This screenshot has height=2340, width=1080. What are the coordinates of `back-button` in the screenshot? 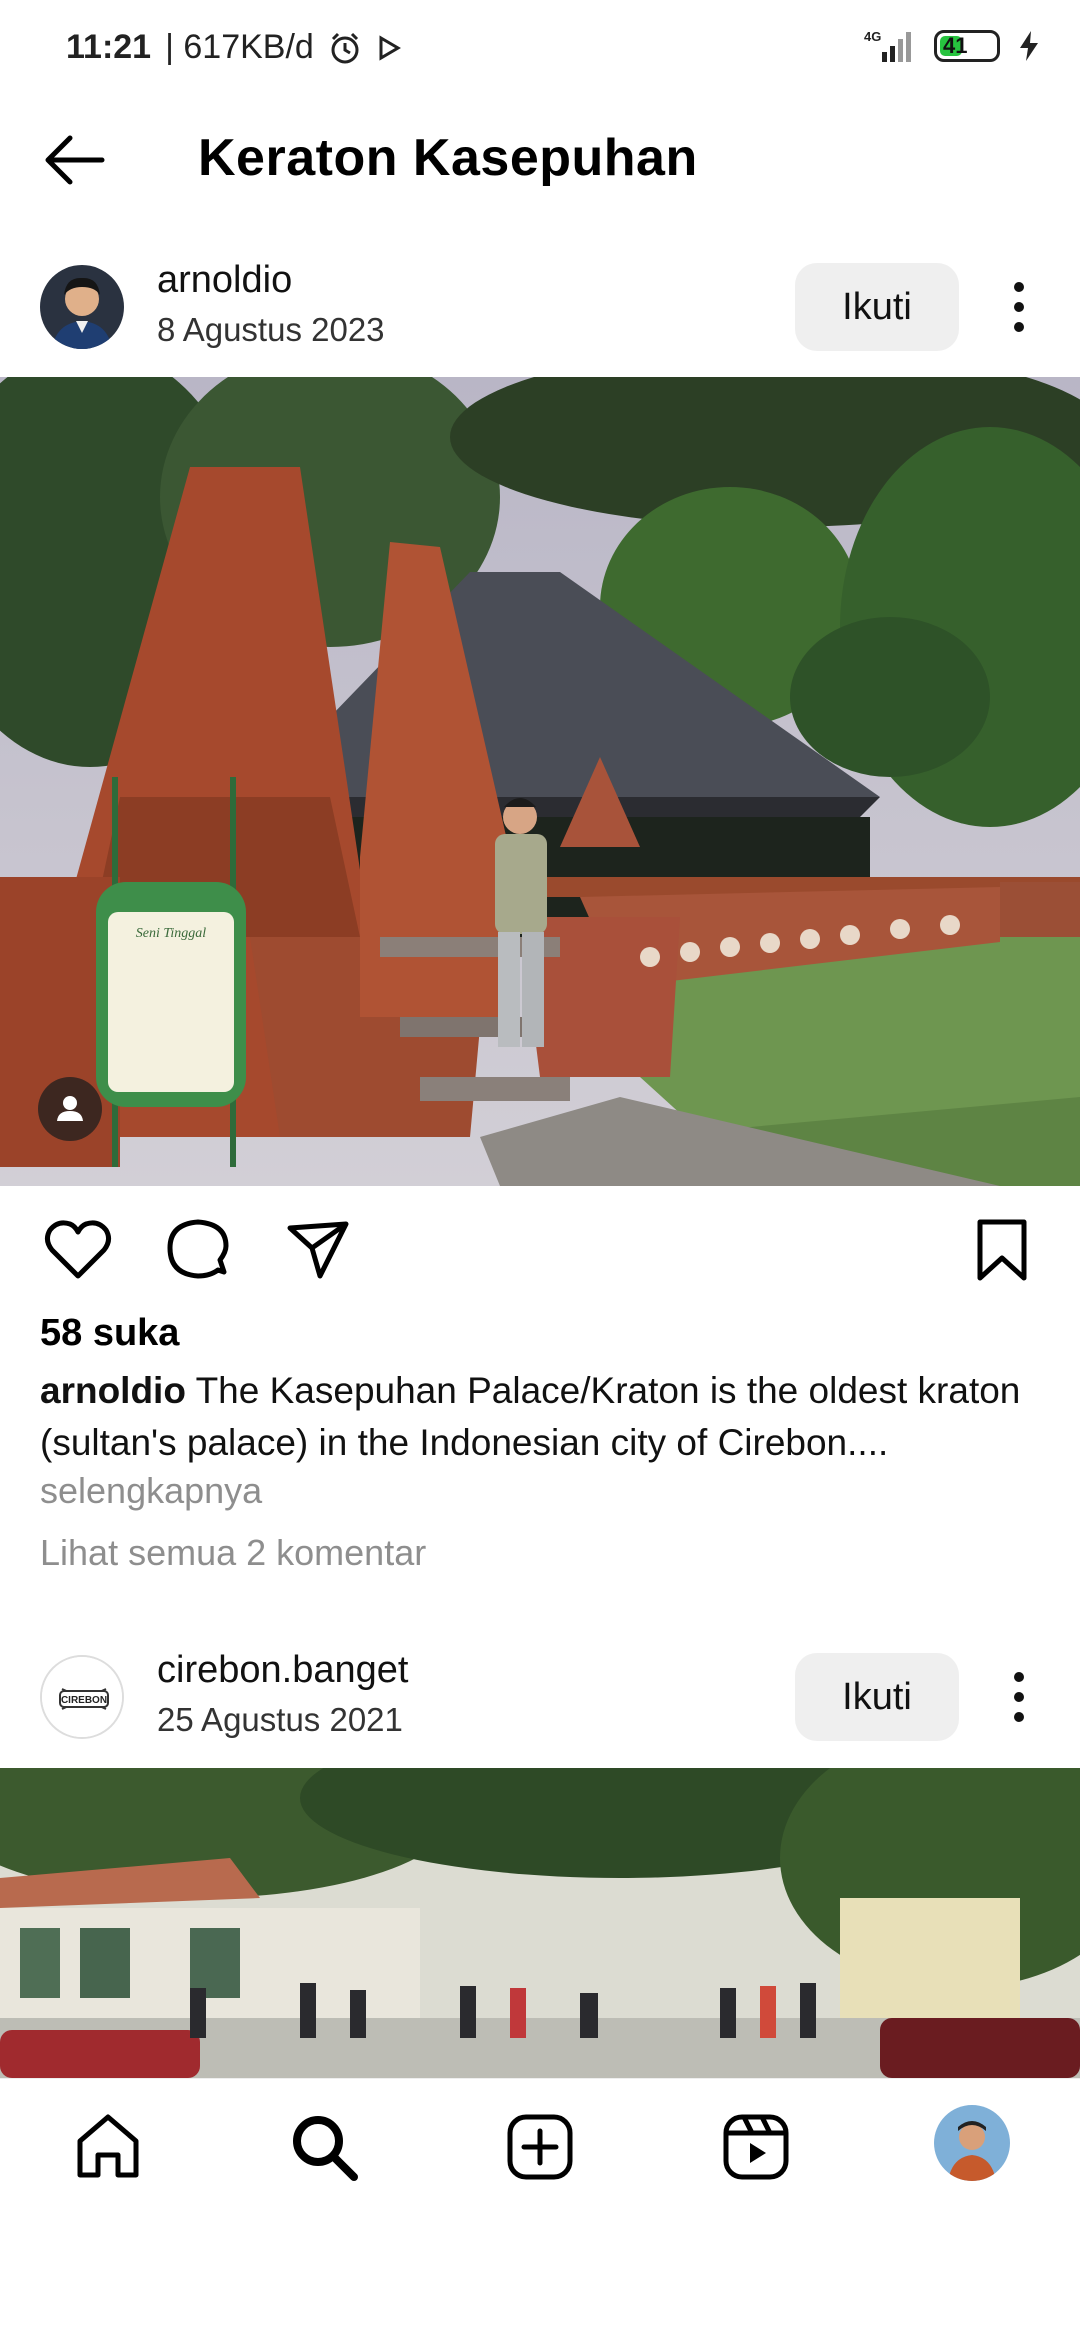 It's located at (75, 160).